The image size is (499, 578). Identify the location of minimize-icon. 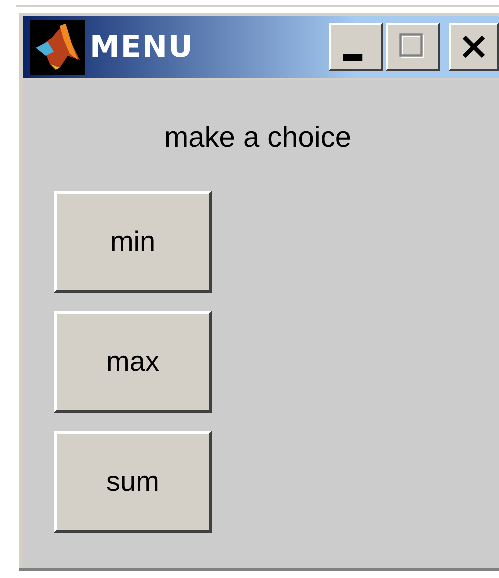
(353, 57).